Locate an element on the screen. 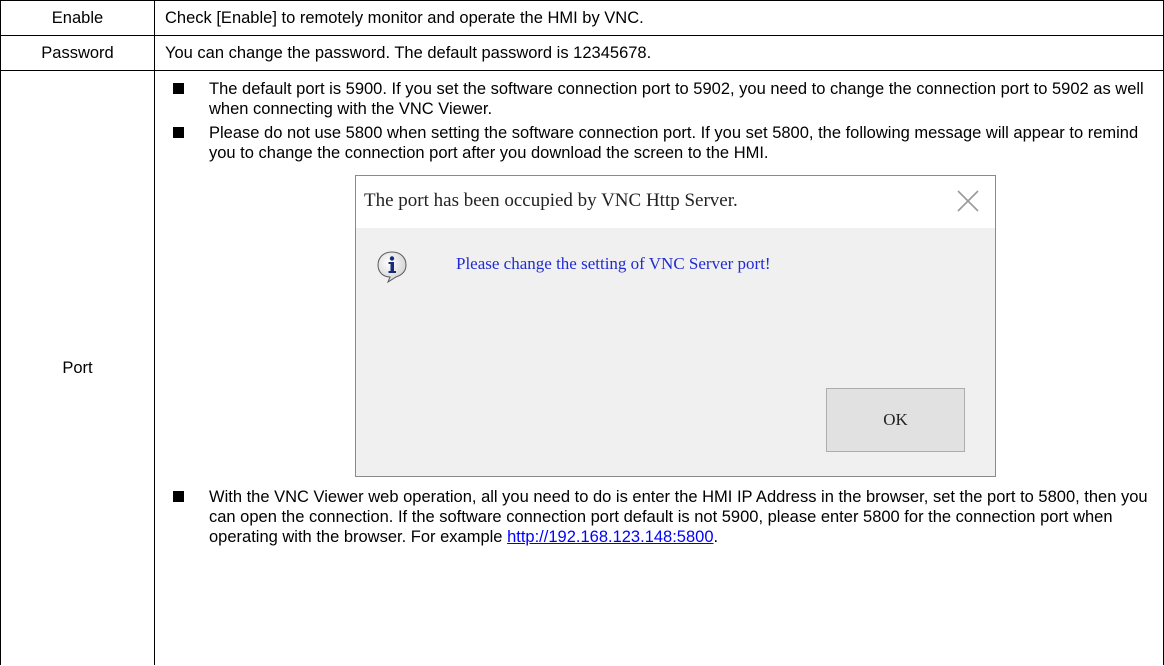  row-label-password: Password is located at coordinates (77, 53).